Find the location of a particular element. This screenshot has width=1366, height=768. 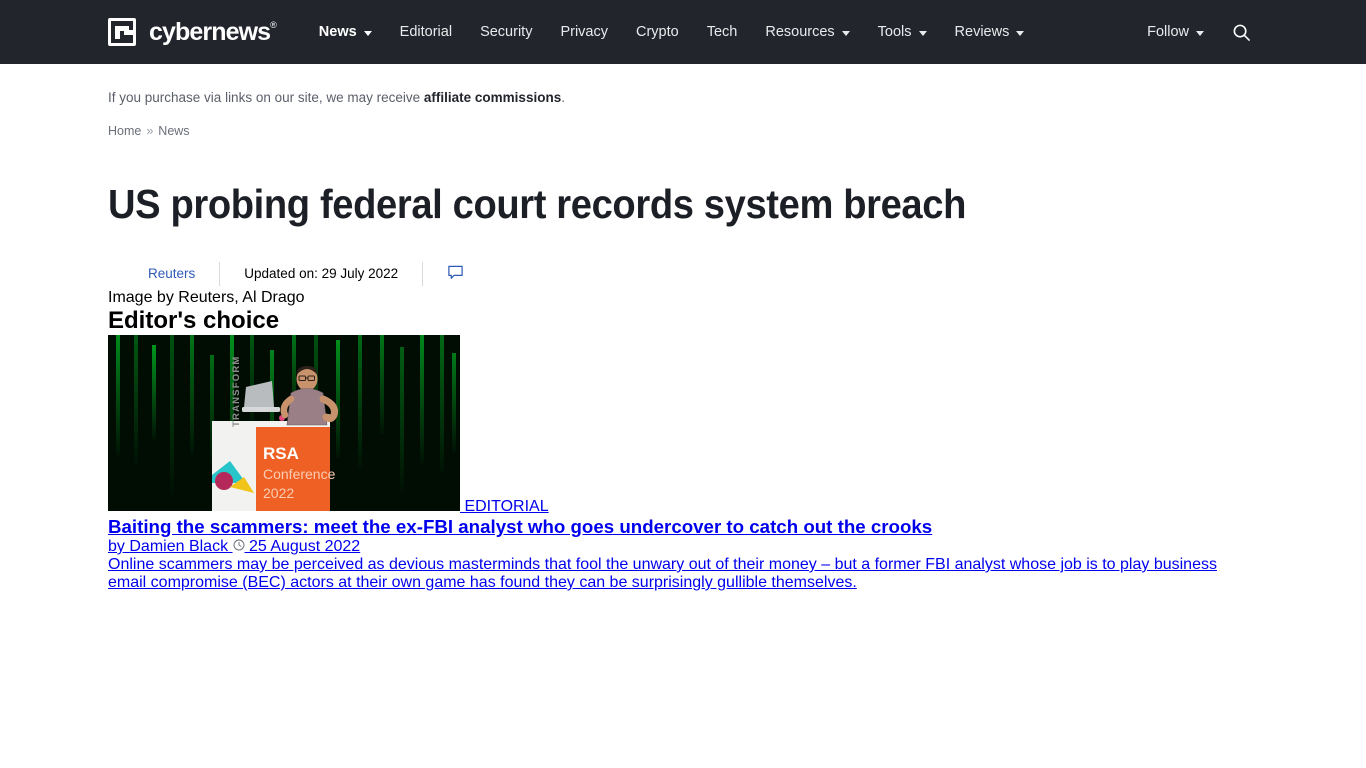

nav-item-editorial: Editorial is located at coordinates (426, 32).